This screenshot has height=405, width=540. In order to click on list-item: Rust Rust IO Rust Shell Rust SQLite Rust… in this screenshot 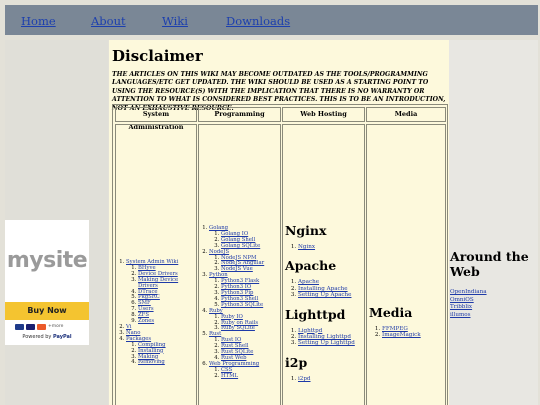, I will do `click(244, 346)`.